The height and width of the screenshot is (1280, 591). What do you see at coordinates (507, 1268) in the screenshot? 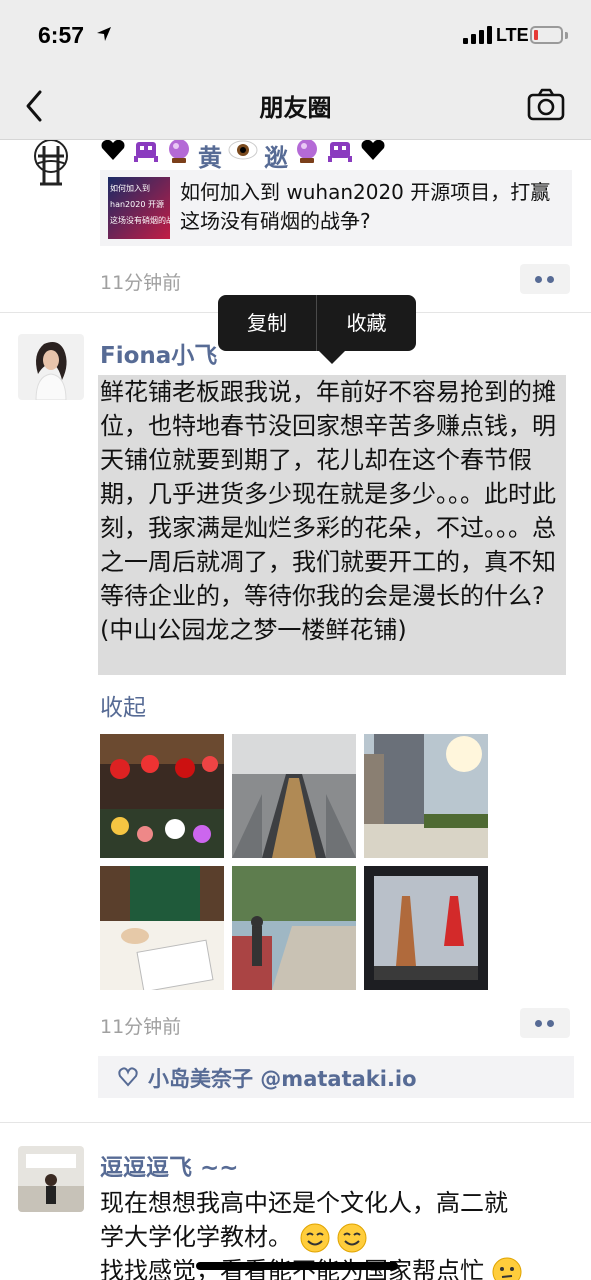
I see `thinking-face-icon` at bounding box center [507, 1268].